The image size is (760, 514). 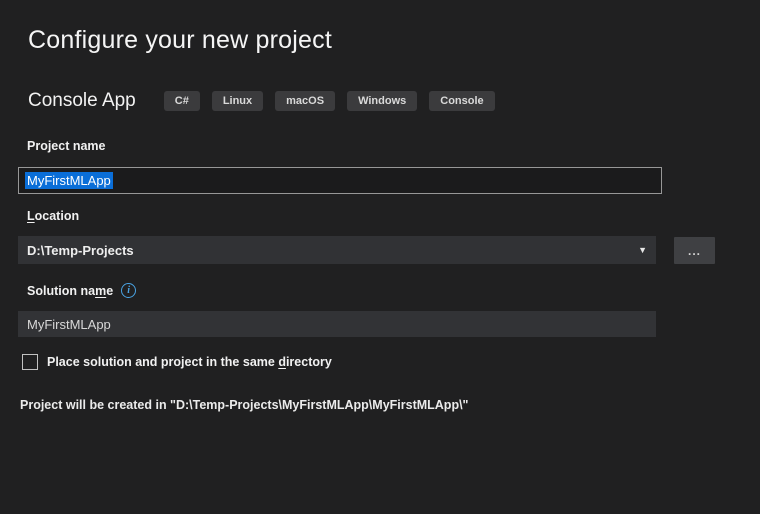 What do you see at coordinates (181, 101) in the screenshot?
I see `tag-csharp: C#` at bounding box center [181, 101].